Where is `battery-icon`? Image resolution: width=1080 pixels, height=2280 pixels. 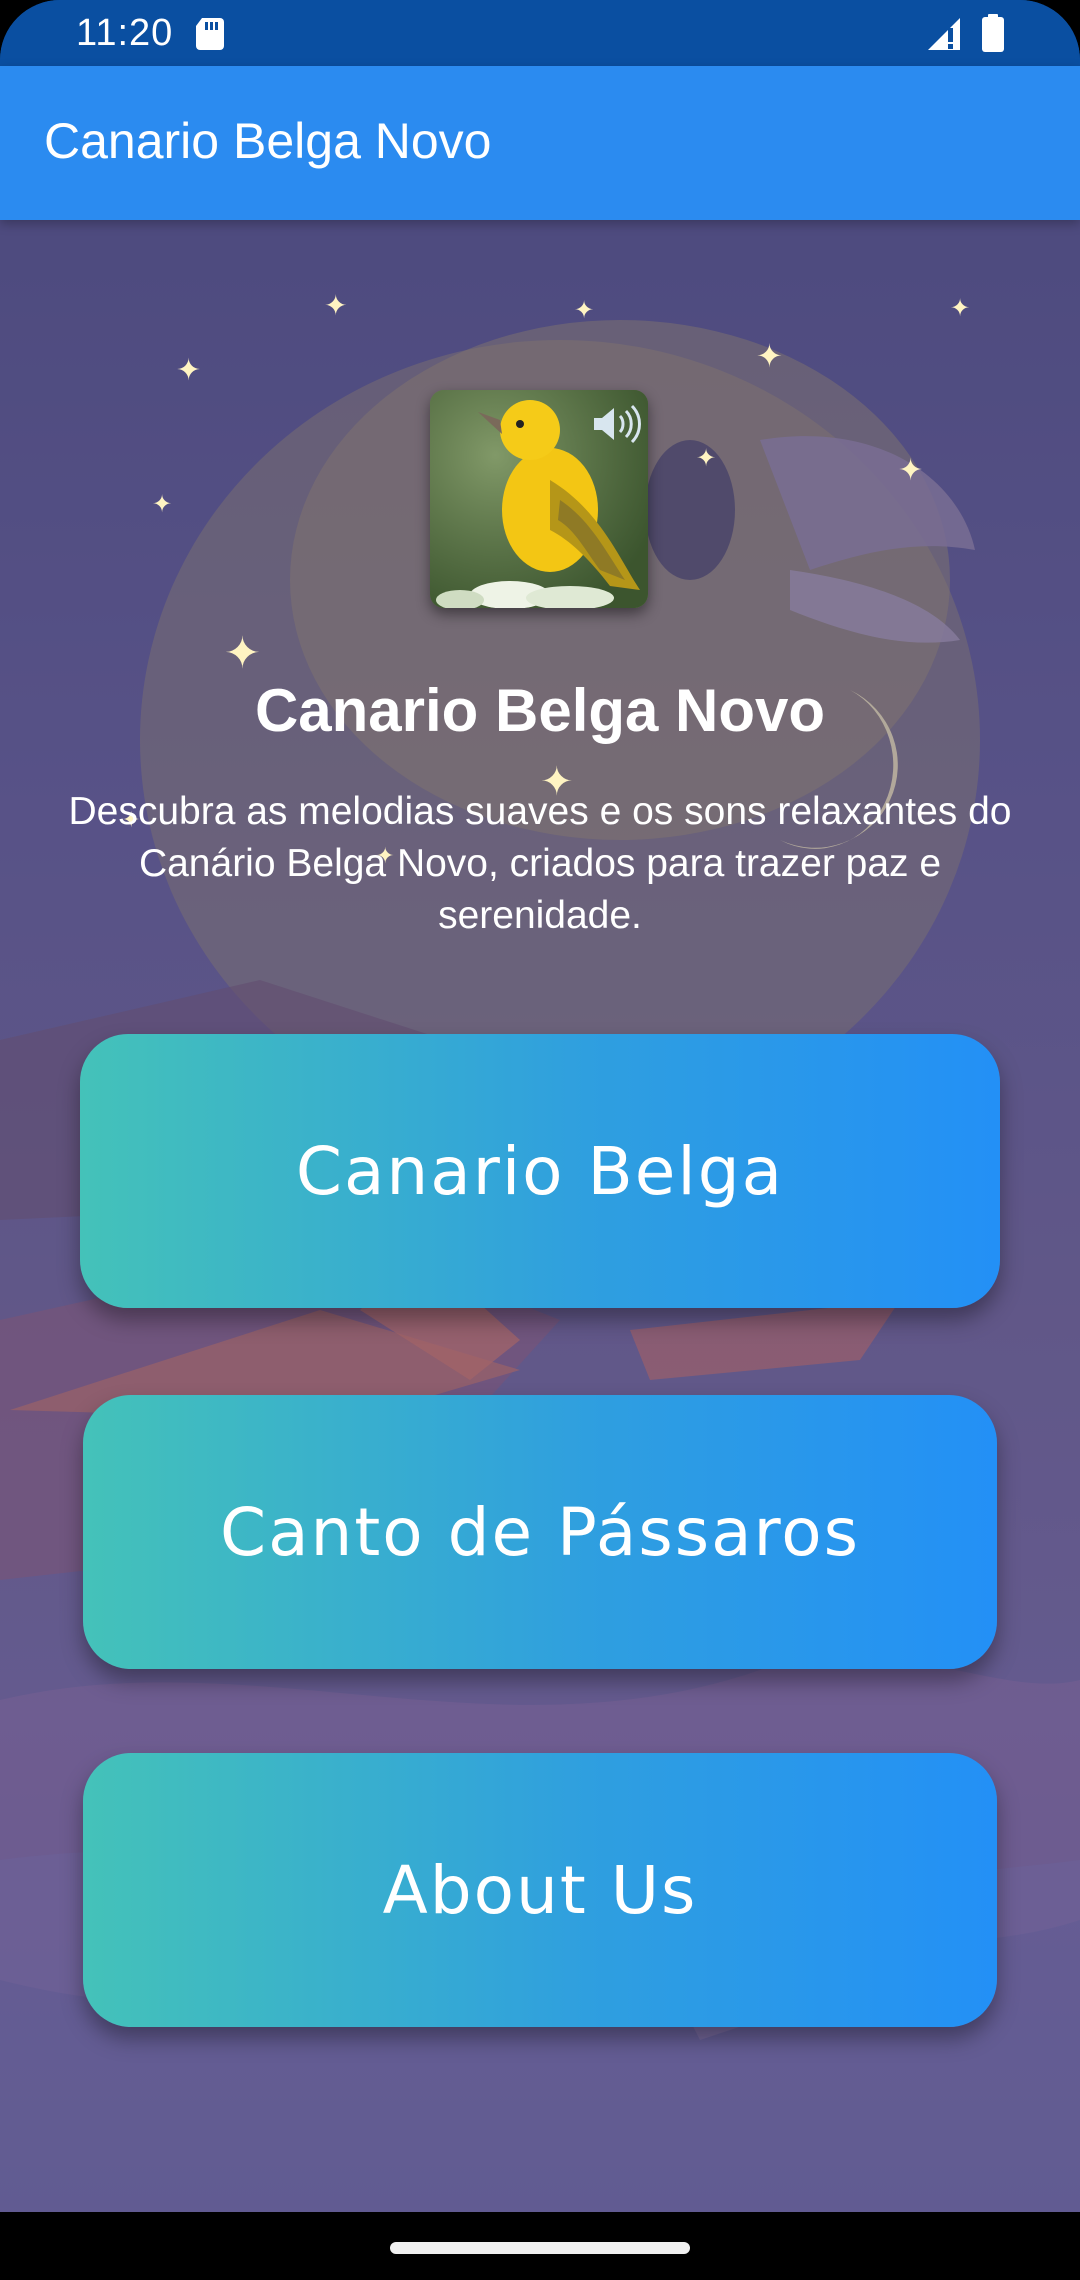 battery-icon is located at coordinates (993, 33).